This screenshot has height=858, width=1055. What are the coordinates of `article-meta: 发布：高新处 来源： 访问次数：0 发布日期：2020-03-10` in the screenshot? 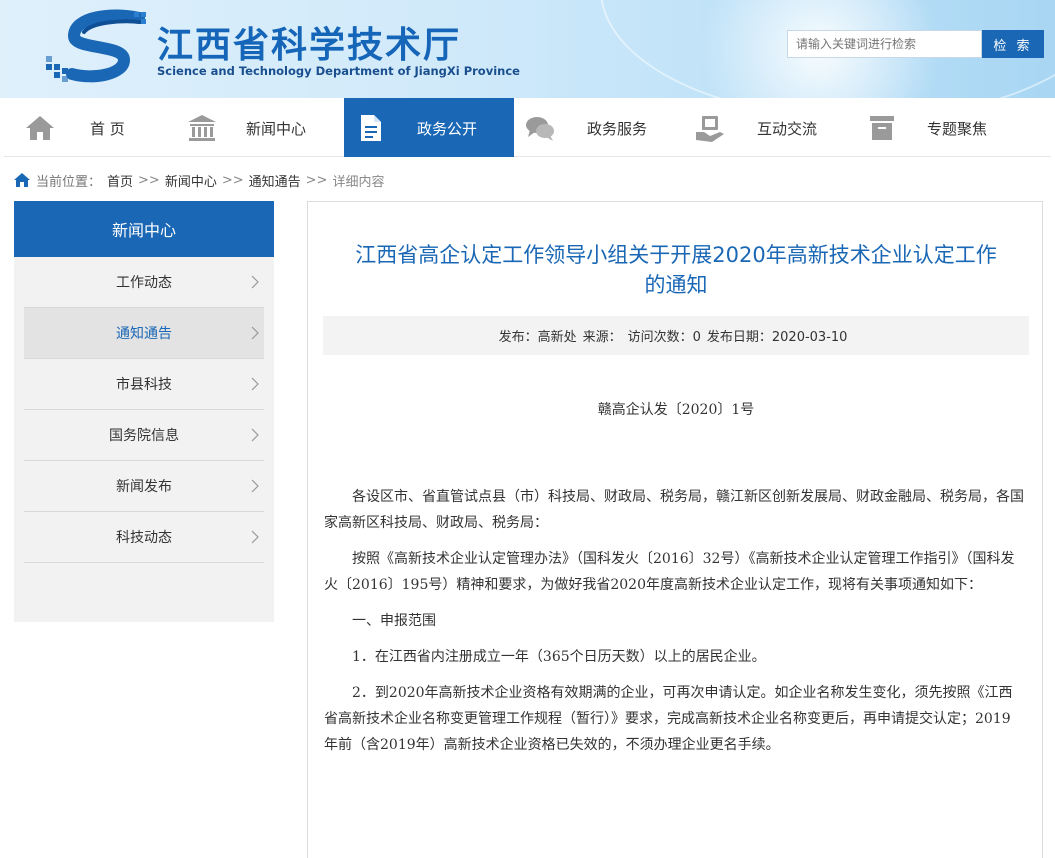 It's located at (676, 335).